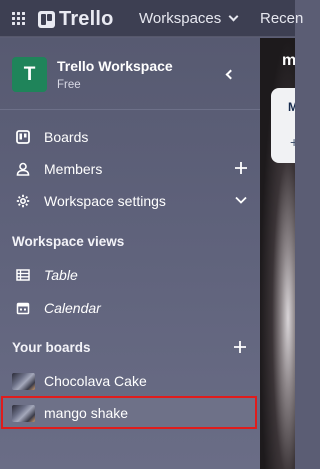 This screenshot has height=469, width=320. I want to click on board-item-chocolava-cake: Chocolava Cake, so click(130, 381).